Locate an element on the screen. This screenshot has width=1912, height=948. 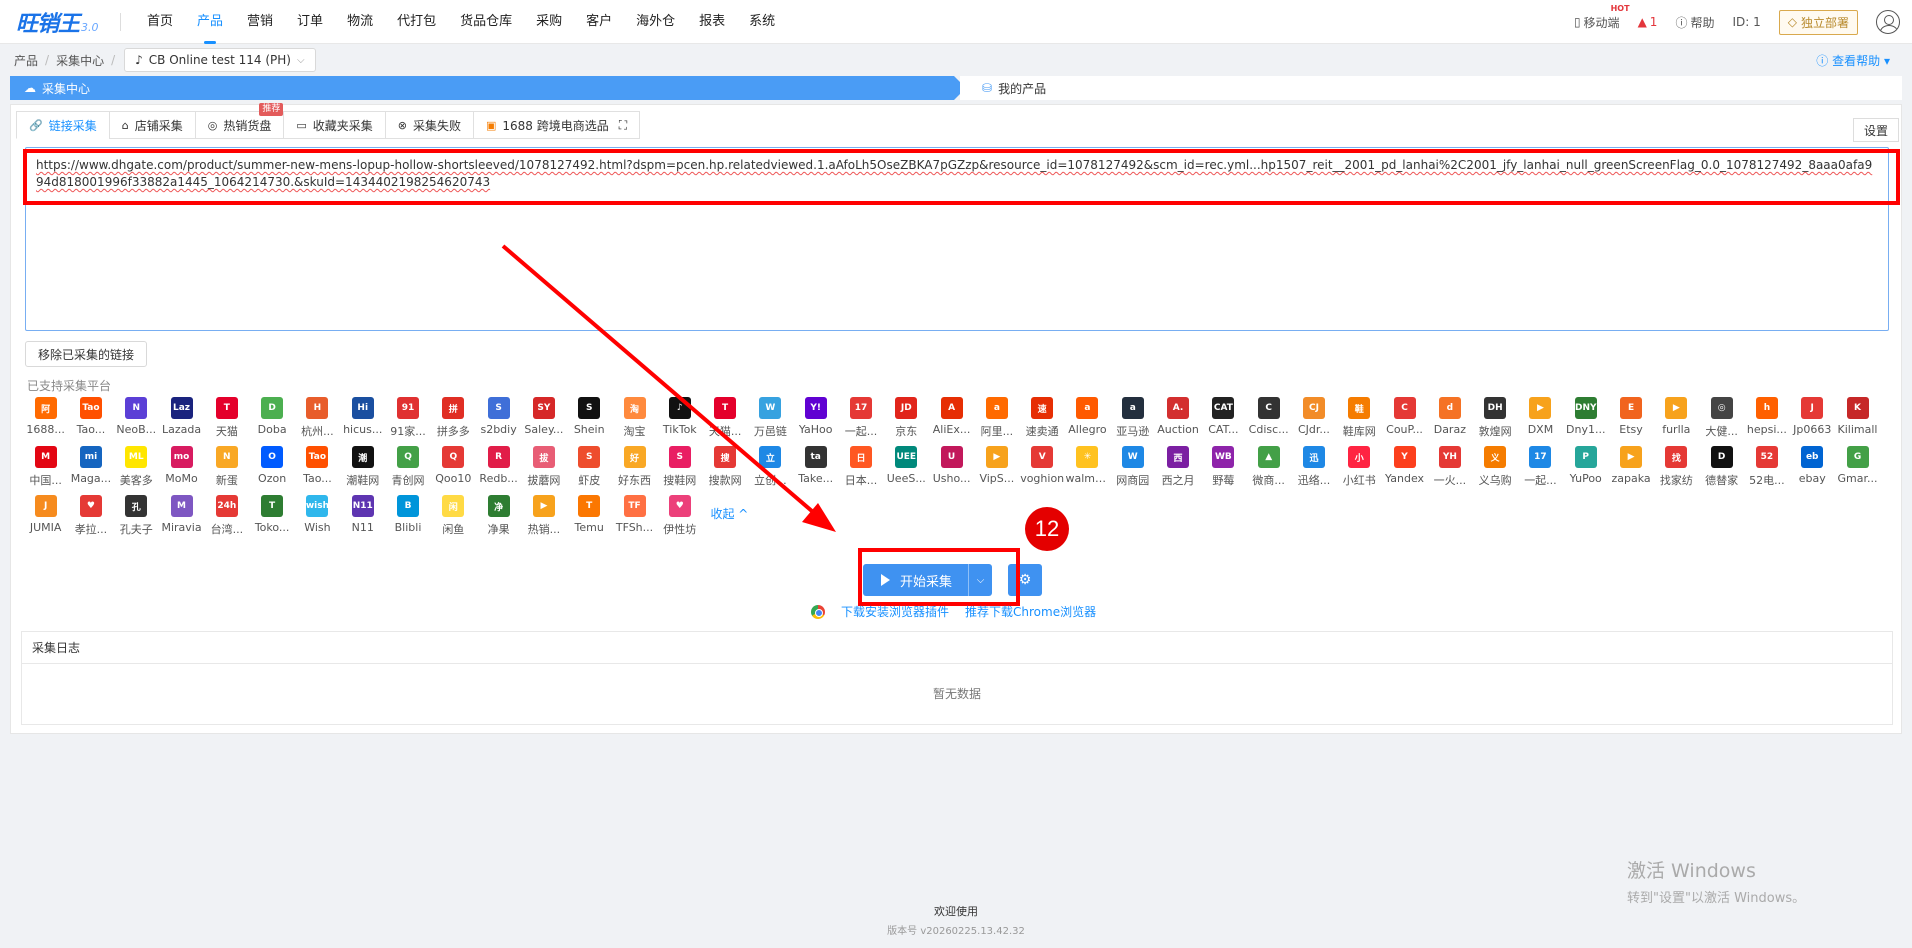
platform-item: 小小红书 is located at coordinates (1359, 468).